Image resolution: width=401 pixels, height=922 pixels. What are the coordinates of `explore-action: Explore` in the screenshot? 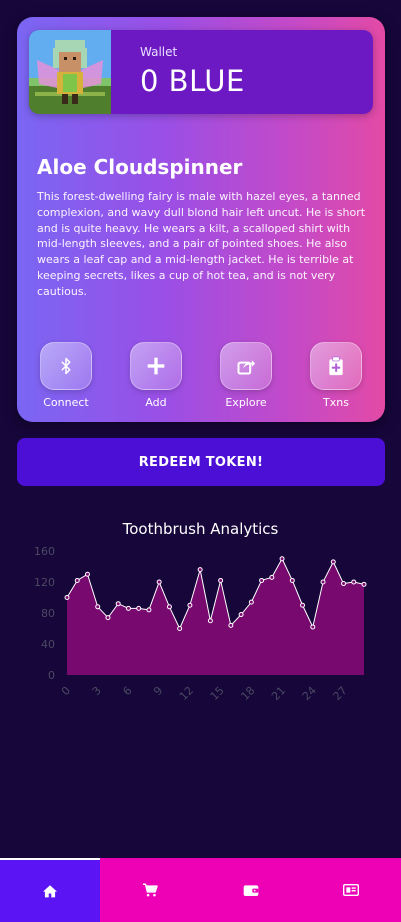 It's located at (246, 375).